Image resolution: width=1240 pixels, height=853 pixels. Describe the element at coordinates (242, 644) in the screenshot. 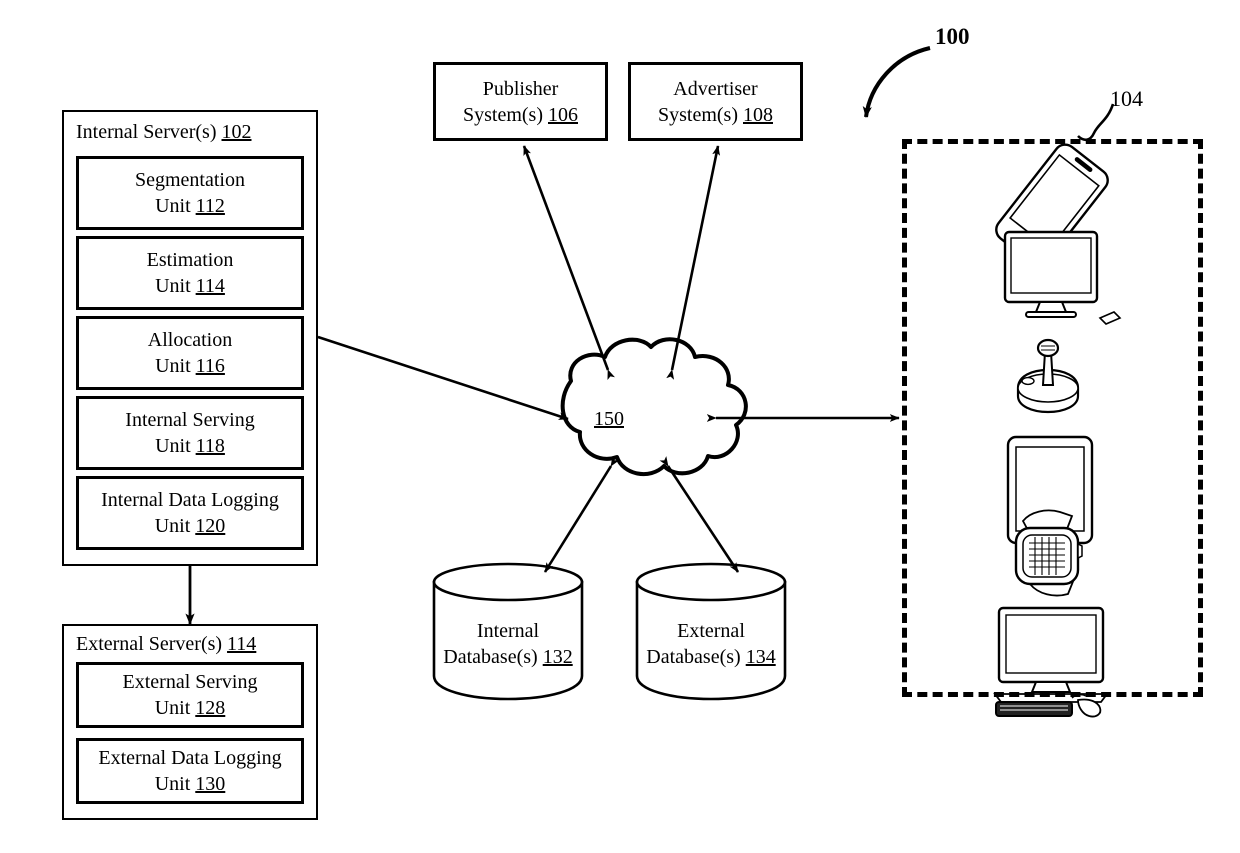

I see `external-servers-title-num: 114` at that location.